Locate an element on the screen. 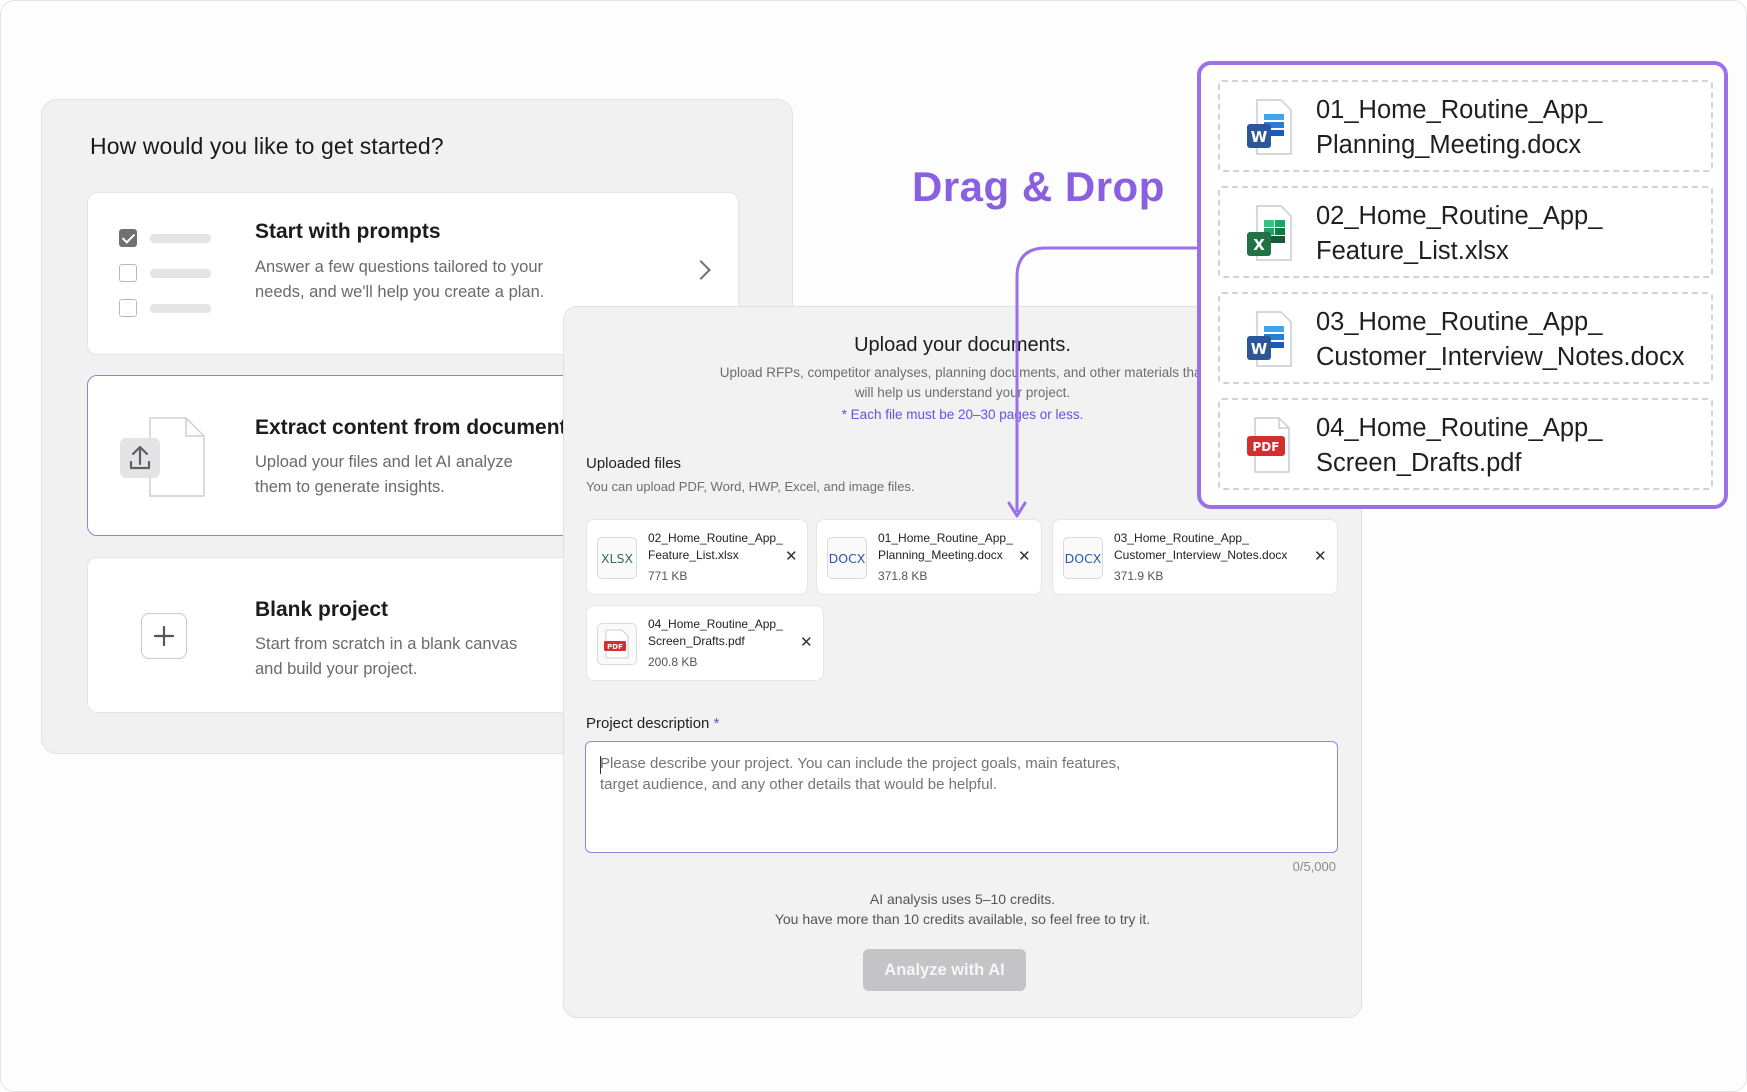 The image size is (1747, 1092). char-counter: 0/5,000 is located at coordinates (1314, 866).